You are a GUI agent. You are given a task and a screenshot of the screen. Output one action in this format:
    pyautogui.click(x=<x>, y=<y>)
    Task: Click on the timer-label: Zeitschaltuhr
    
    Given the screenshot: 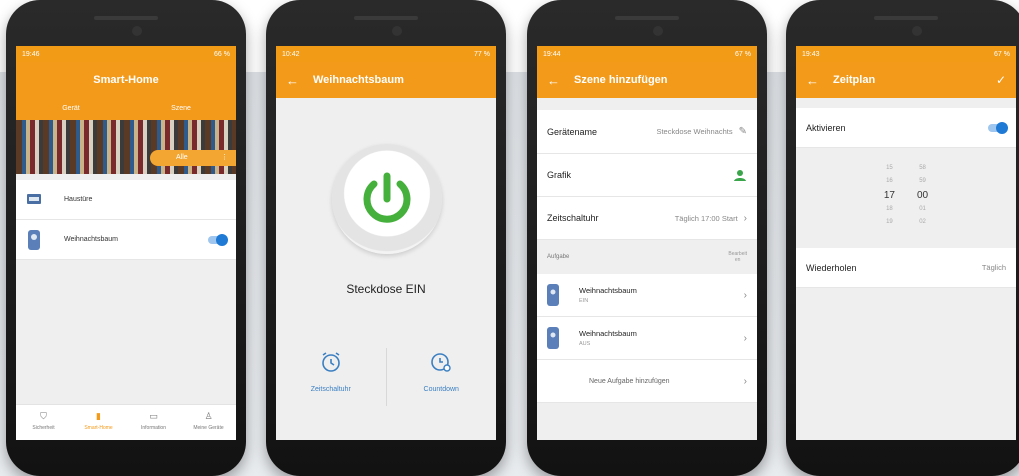 What is the action you would take?
    pyautogui.click(x=330, y=389)
    